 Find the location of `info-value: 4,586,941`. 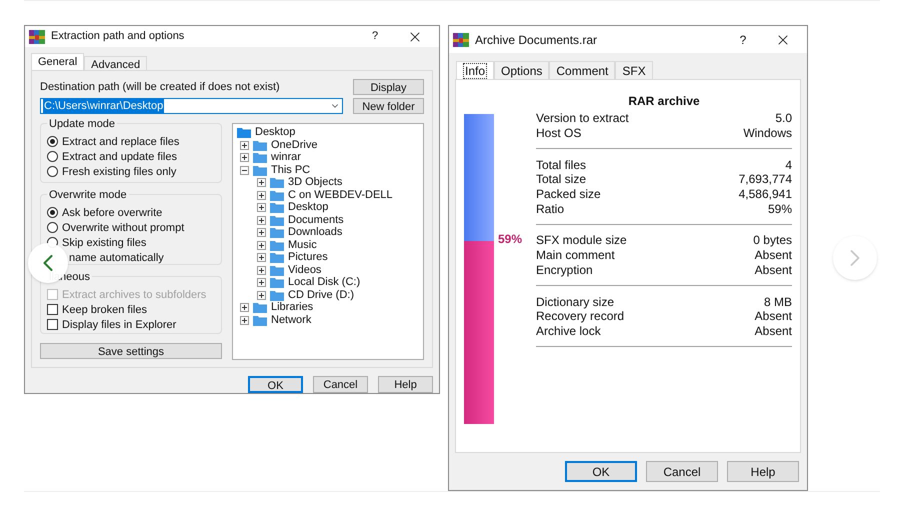

info-value: 4,586,941 is located at coordinates (765, 195).